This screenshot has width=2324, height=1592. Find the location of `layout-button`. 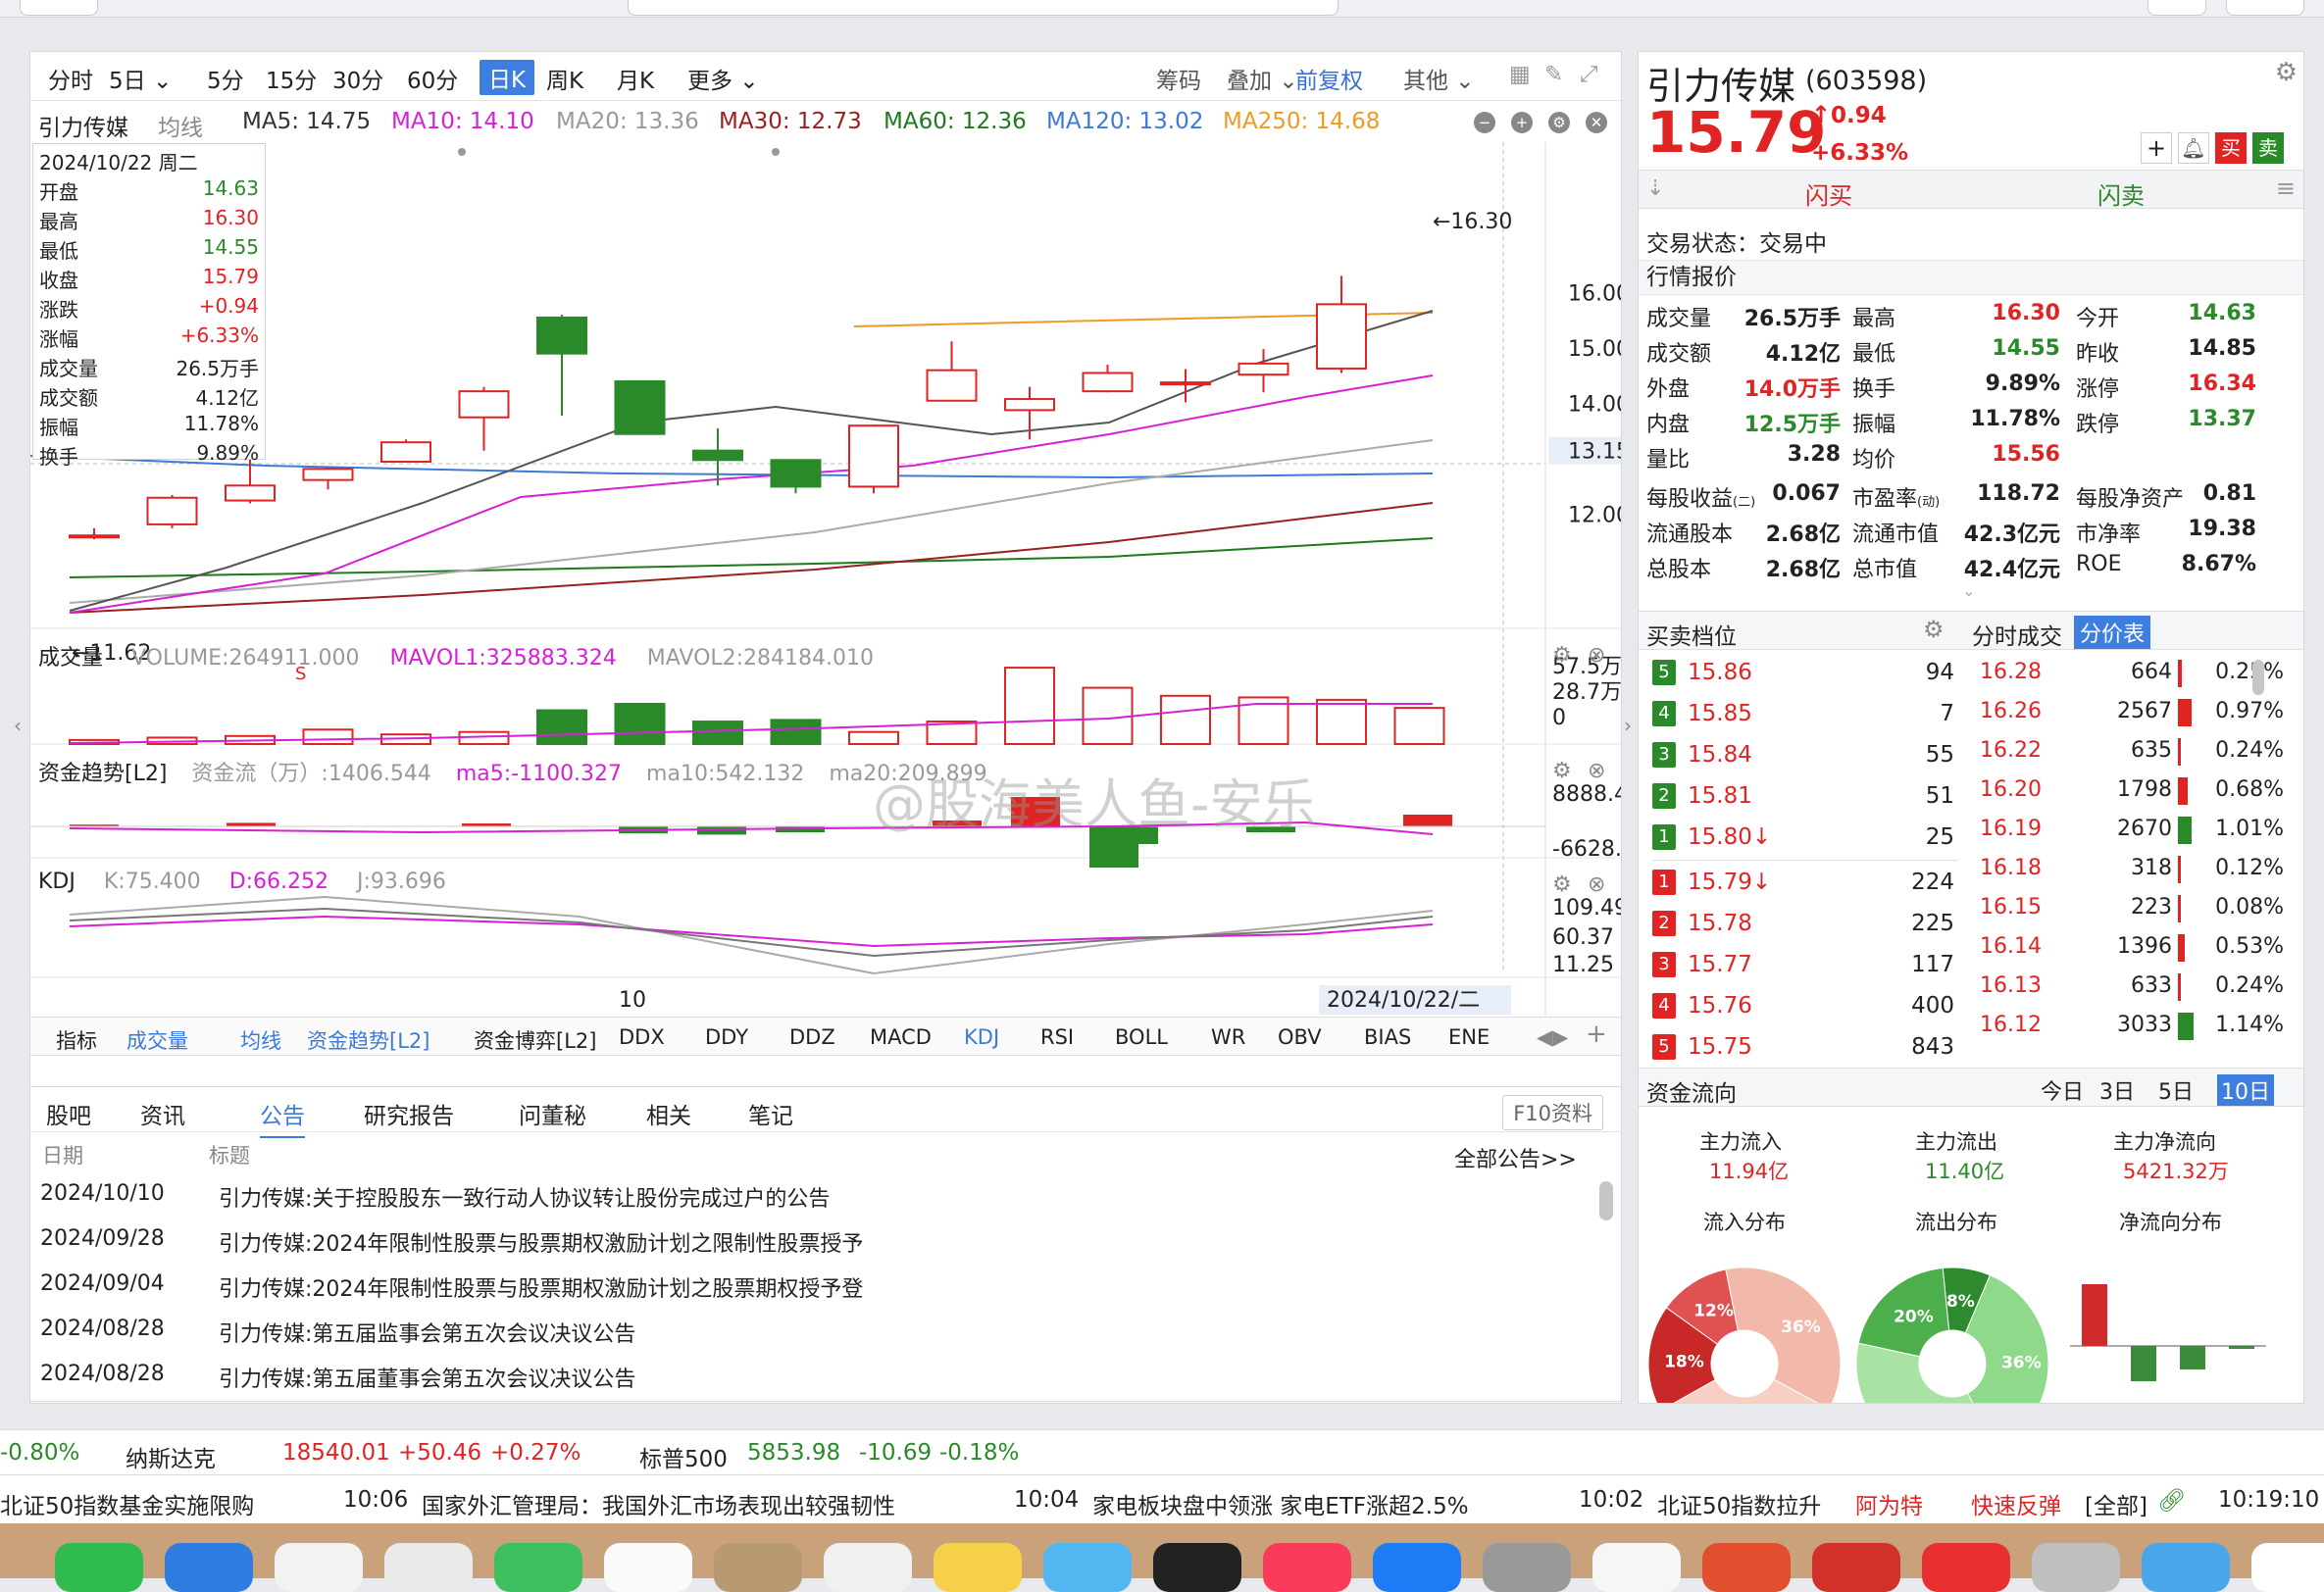

layout-button is located at coordinates (2176, 8).